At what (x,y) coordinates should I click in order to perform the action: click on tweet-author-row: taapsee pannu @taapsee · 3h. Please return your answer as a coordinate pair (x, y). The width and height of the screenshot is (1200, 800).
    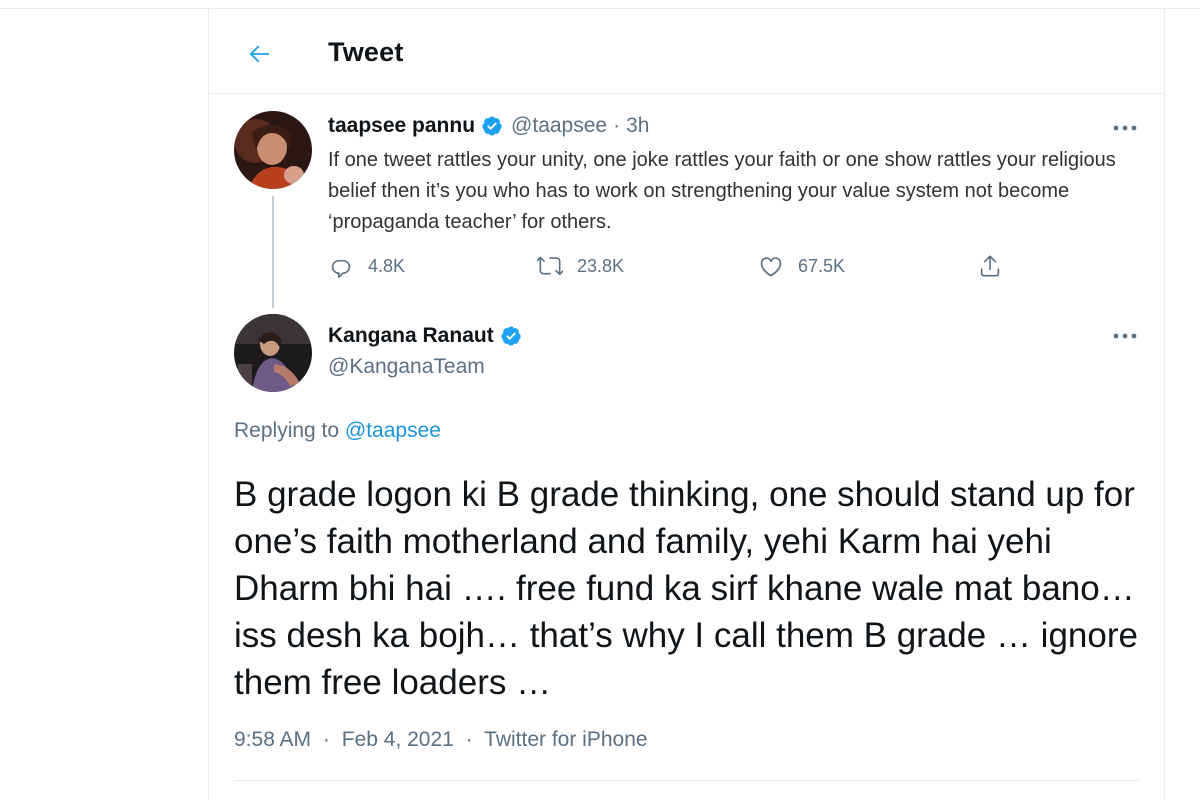
    Looking at the image, I should click on (488, 126).